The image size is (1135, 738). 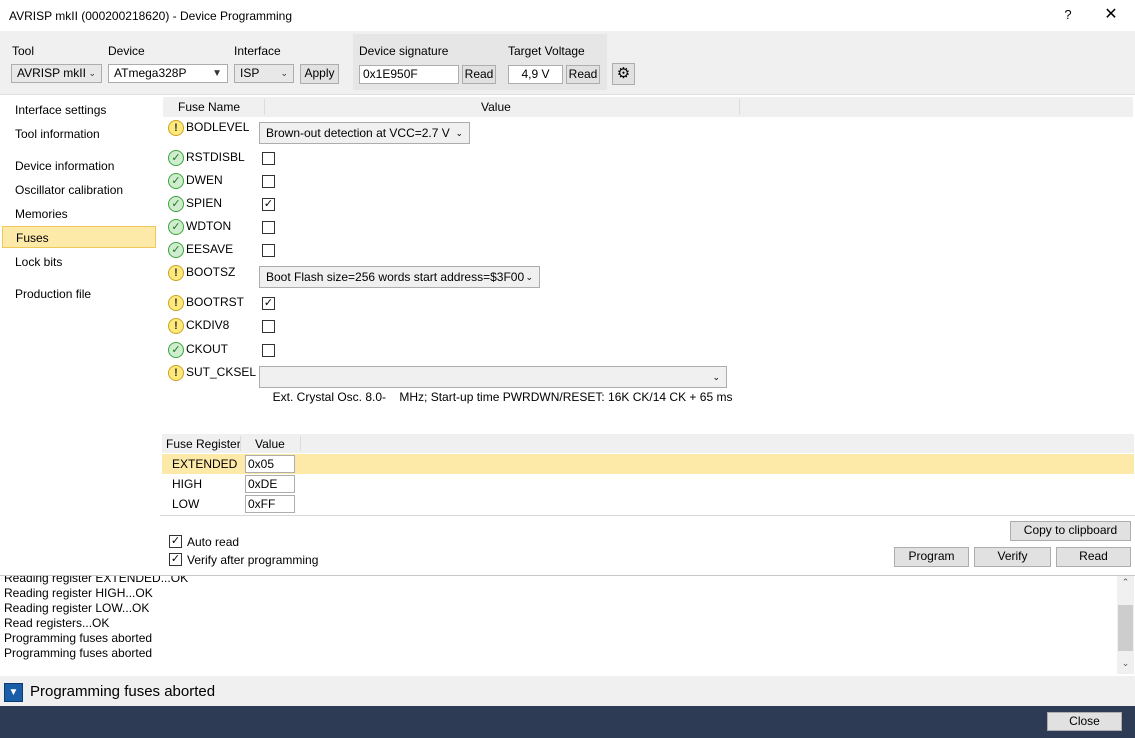 What do you see at coordinates (79, 190) in the screenshot?
I see `nav-item-oscillator-calibration: Oscillator calibration` at bounding box center [79, 190].